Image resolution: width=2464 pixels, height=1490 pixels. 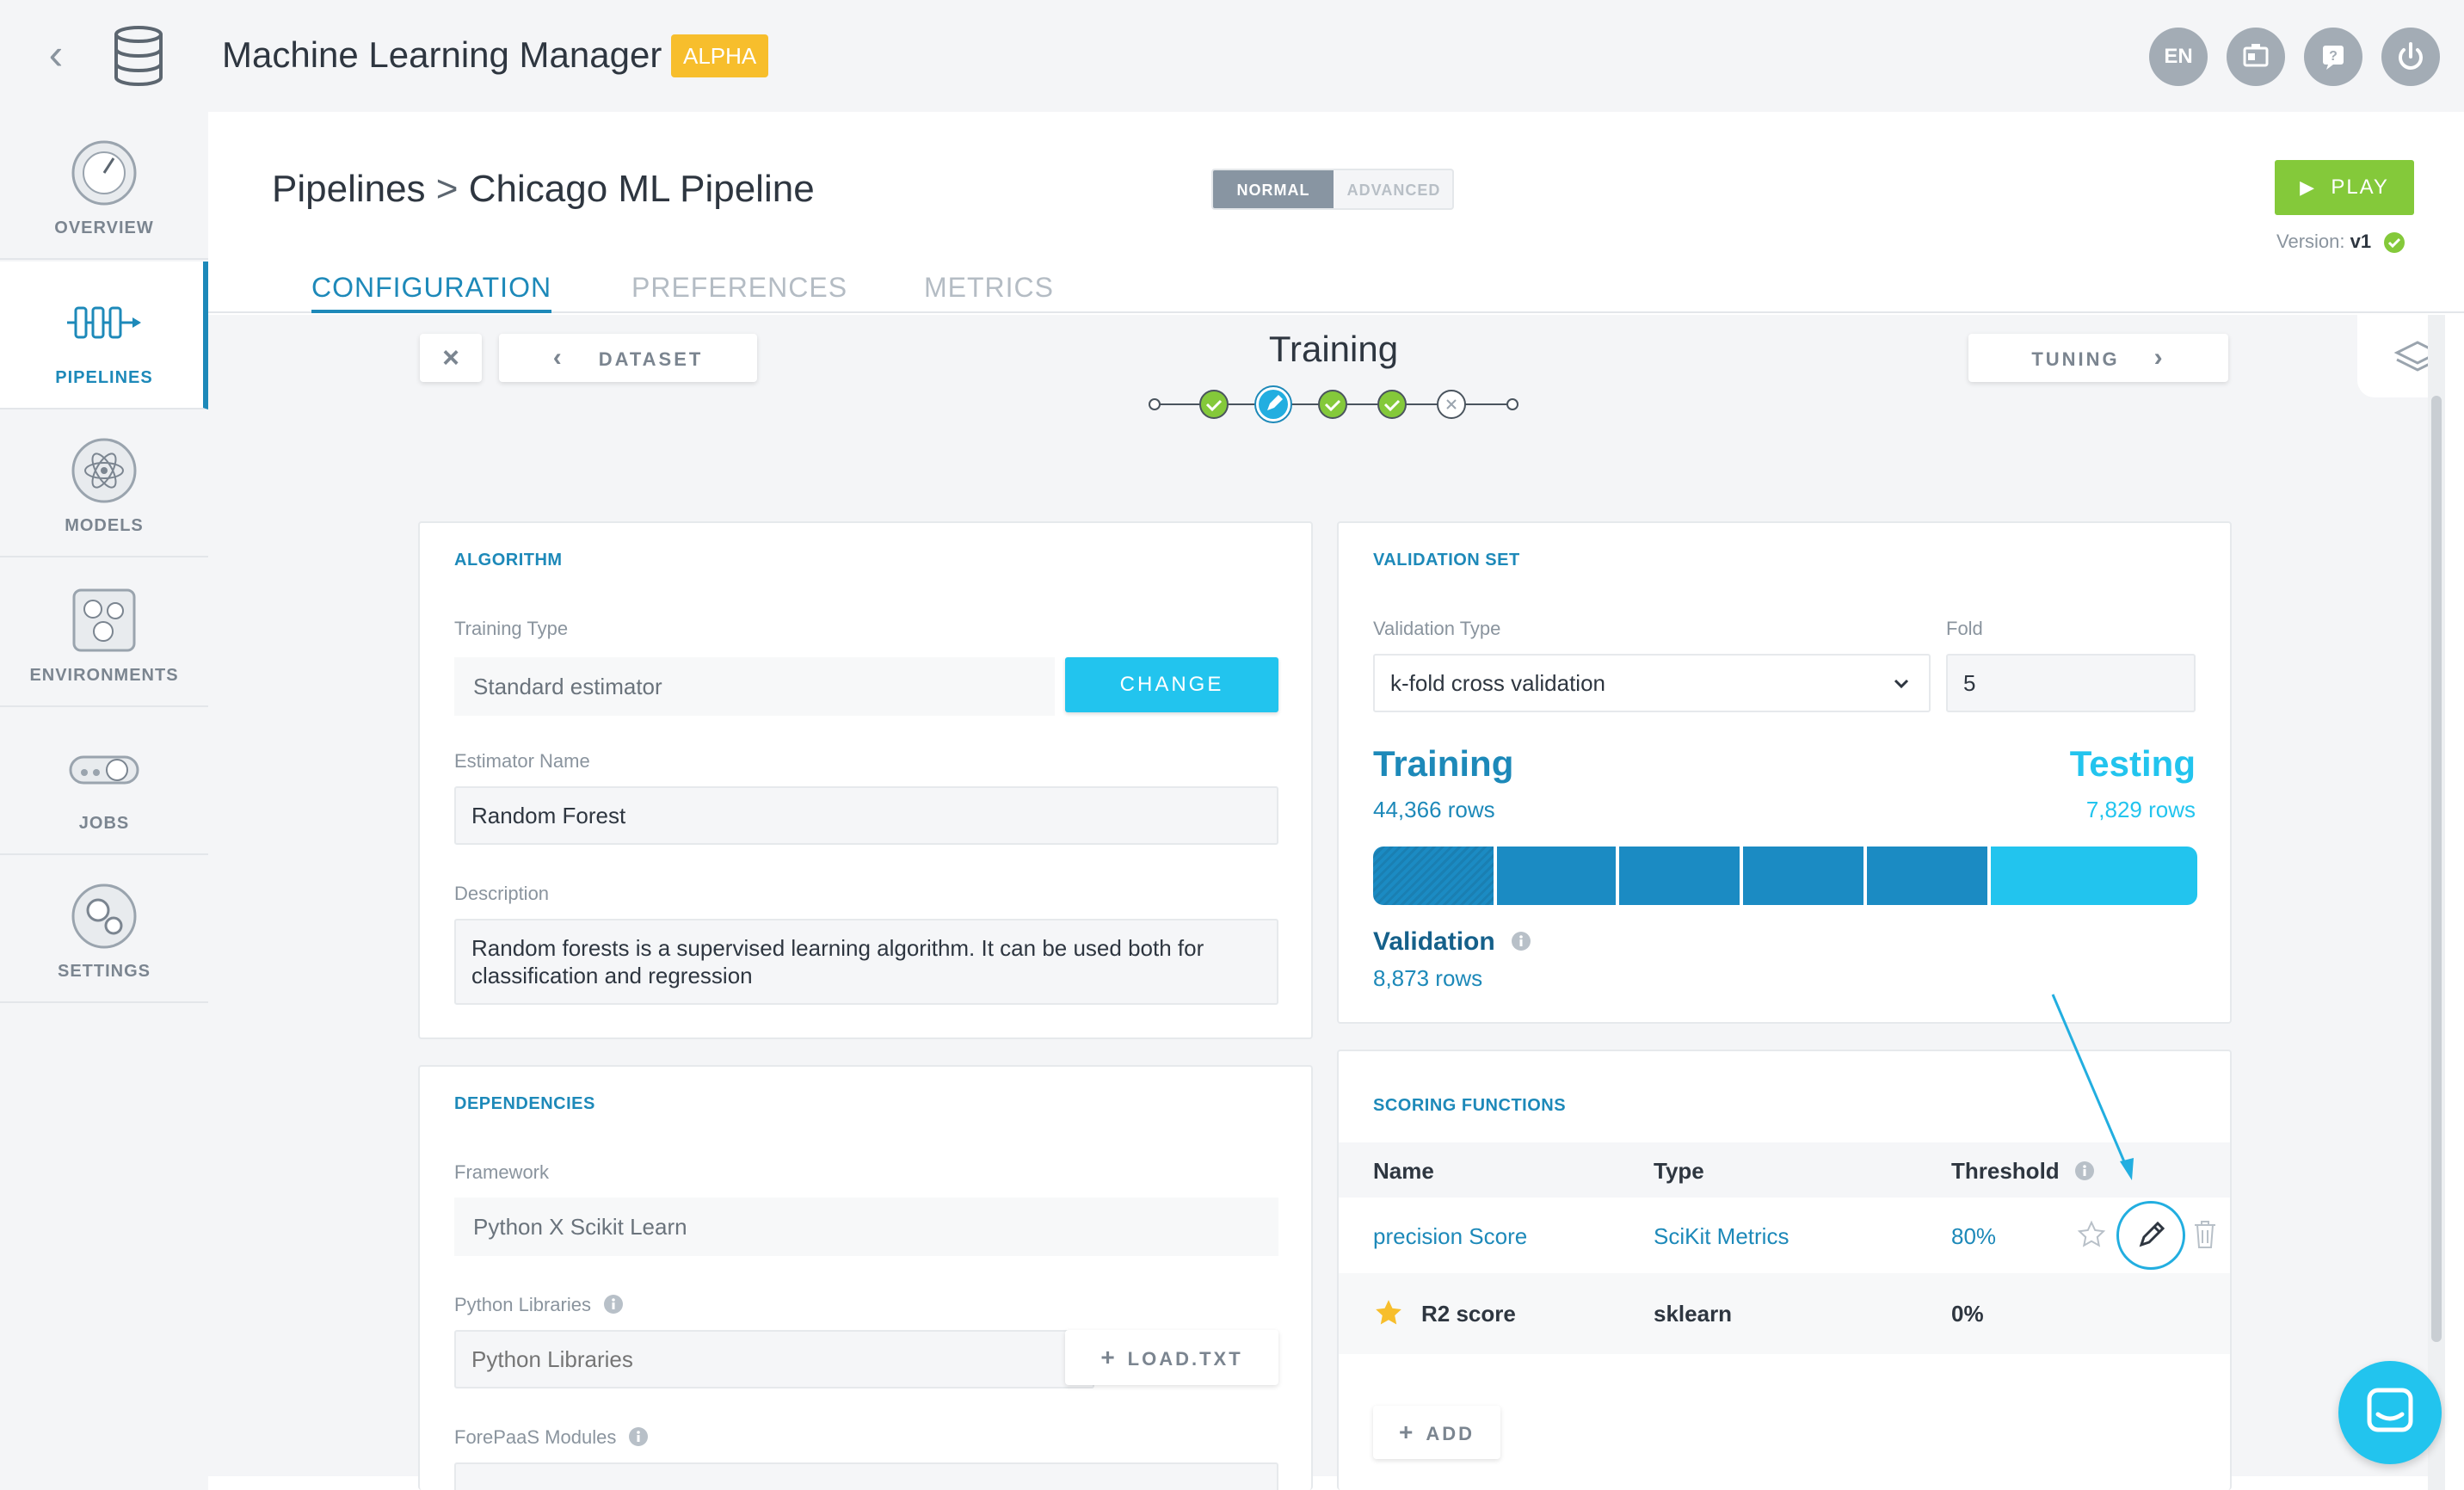 What do you see at coordinates (989, 292) in the screenshot?
I see `tab-metrics: METRICS` at bounding box center [989, 292].